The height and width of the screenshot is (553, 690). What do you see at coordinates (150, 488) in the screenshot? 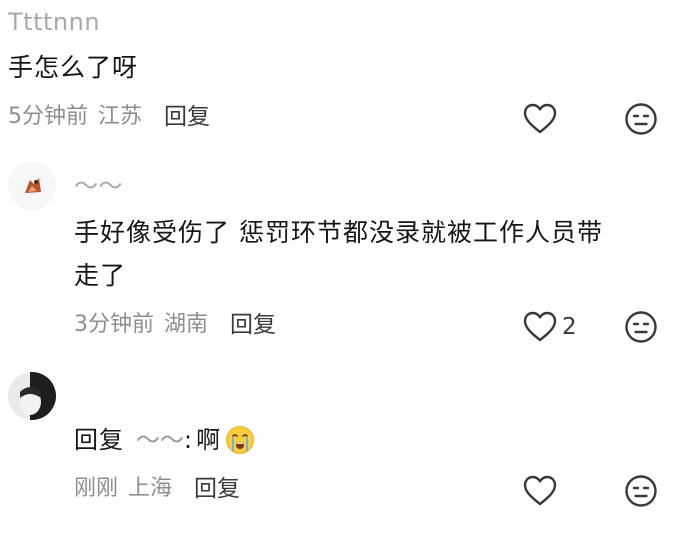
I see `comment-location: 上海` at bounding box center [150, 488].